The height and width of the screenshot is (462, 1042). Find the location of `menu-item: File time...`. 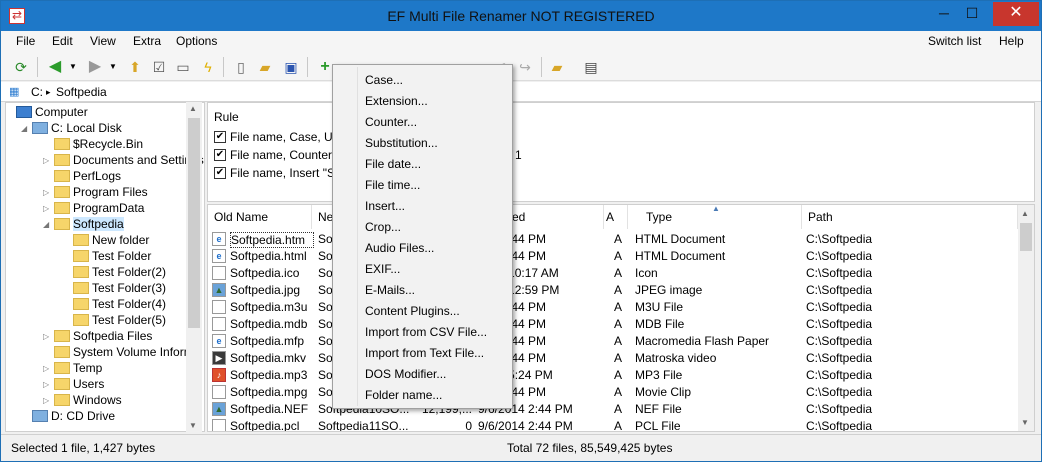

menu-item: File time... is located at coordinates (392, 185).